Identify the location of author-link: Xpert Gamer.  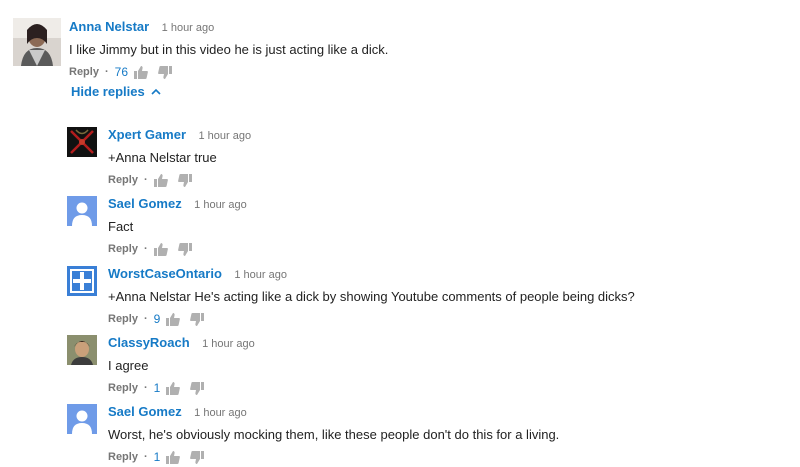
(147, 134).